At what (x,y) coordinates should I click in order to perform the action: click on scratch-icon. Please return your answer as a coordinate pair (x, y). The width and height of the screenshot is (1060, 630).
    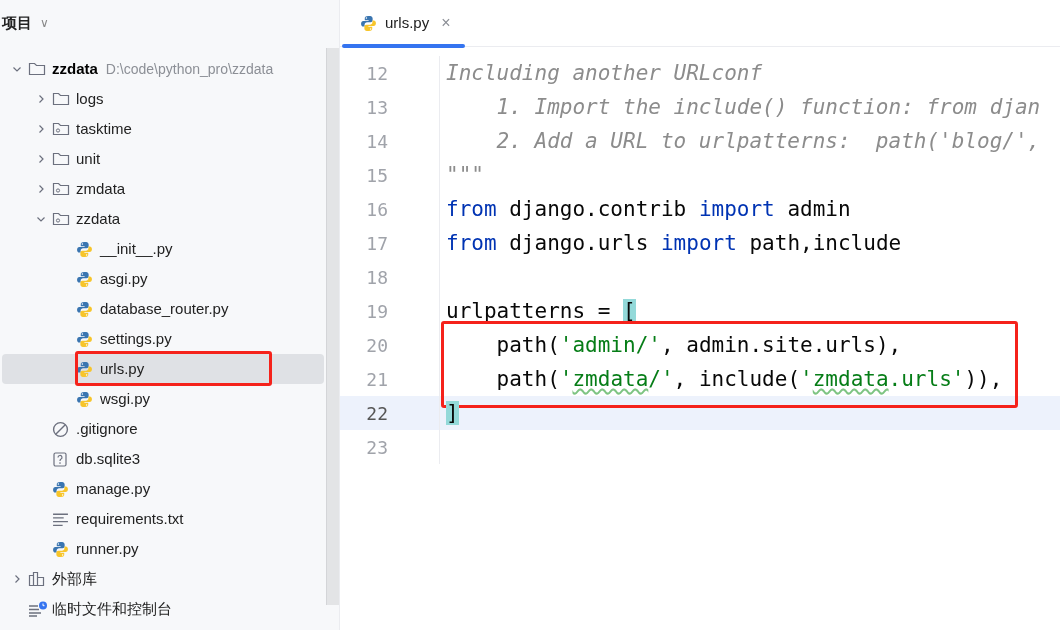
    Looking at the image, I should click on (38, 609).